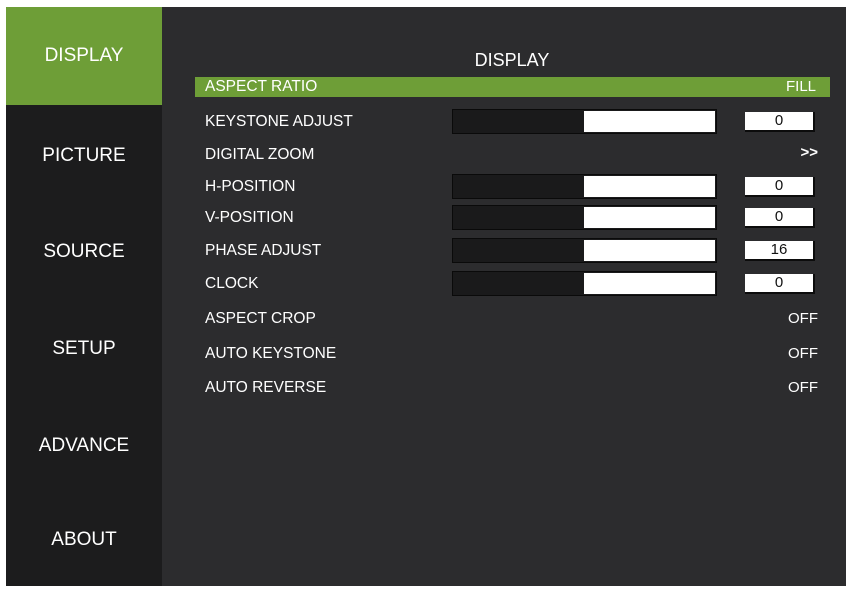  I want to click on row-auto-reverse: AUTO REVERSE OFF, so click(512, 388).